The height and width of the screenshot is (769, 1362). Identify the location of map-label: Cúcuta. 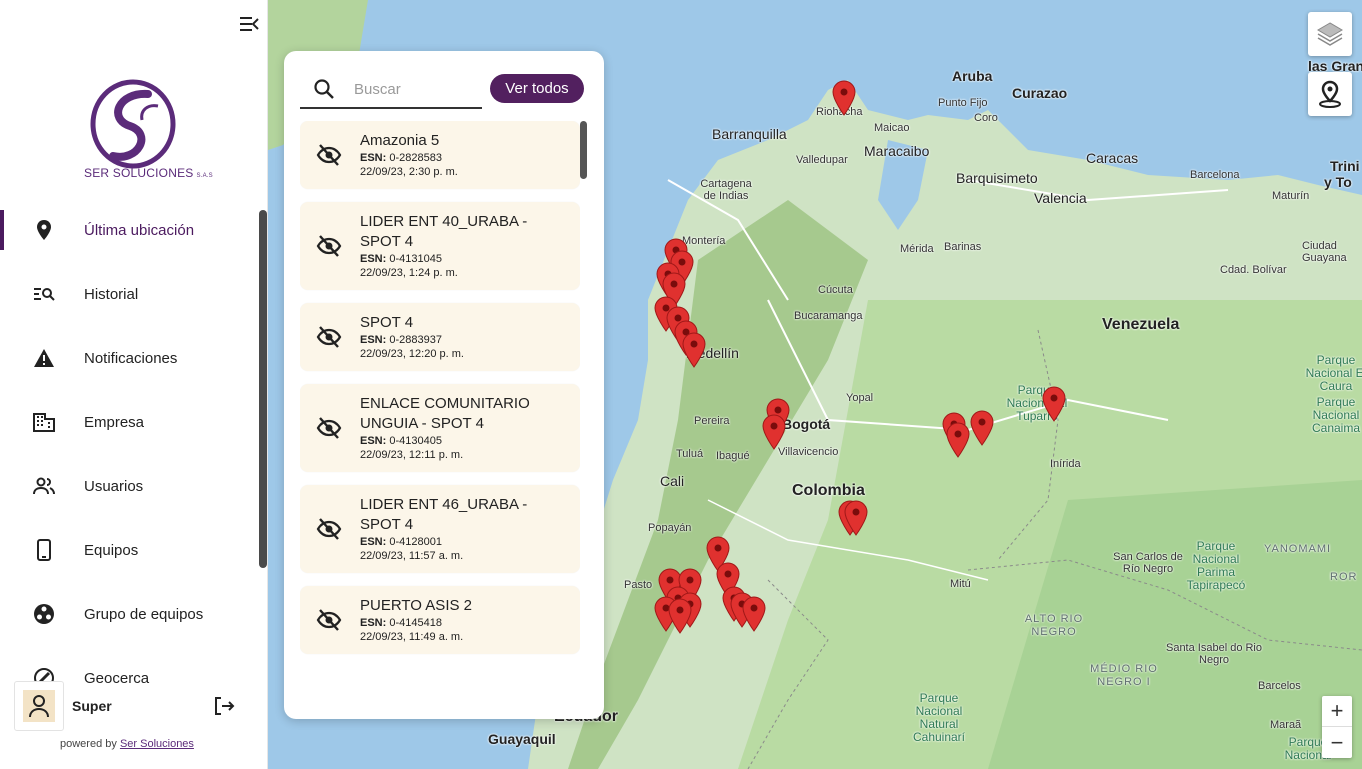
(835, 290).